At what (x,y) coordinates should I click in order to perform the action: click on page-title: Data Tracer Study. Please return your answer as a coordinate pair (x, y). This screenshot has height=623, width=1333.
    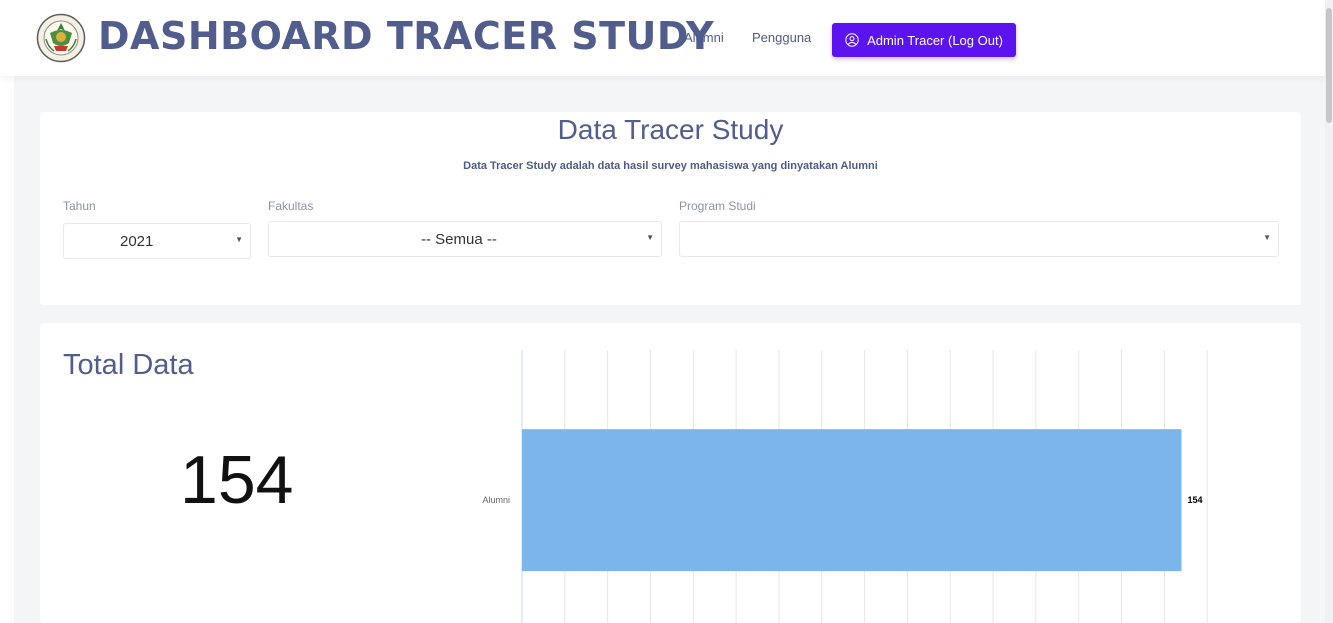
    Looking at the image, I should click on (670, 129).